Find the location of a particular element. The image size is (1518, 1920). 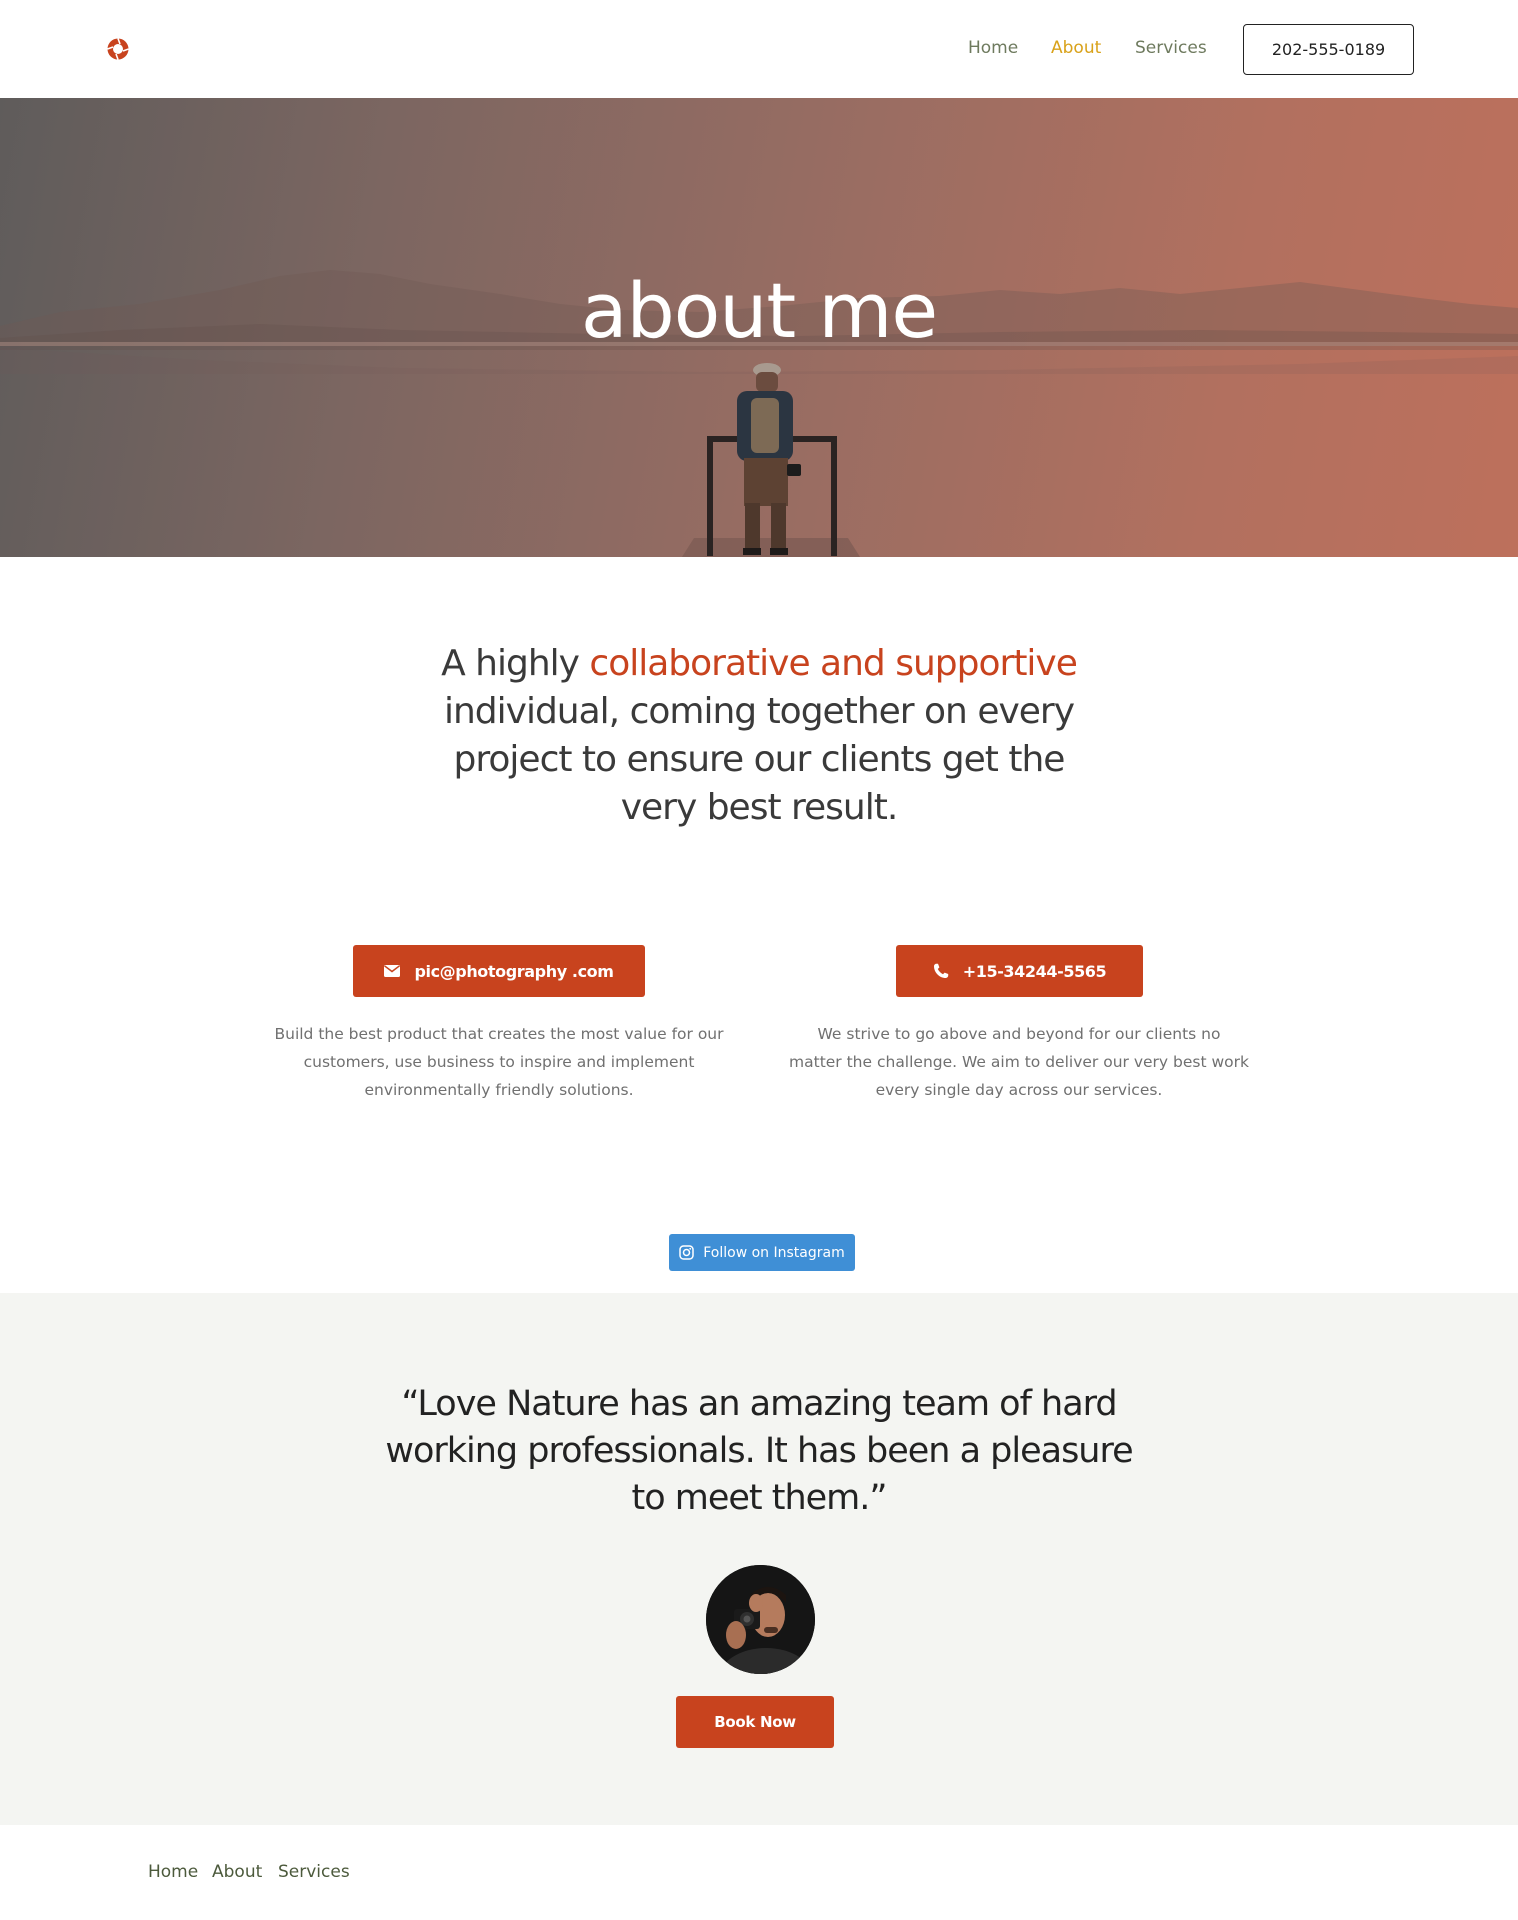

intro-highlight: collaborative and supportive is located at coordinates (833, 663).